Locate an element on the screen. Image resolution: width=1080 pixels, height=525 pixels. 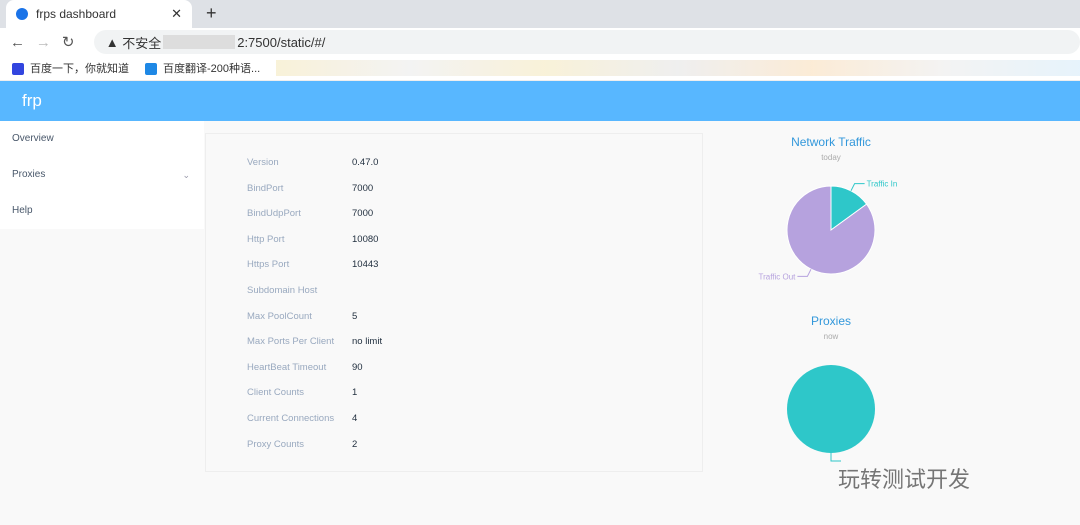
pie-slice is located at coordinates (831, 409).